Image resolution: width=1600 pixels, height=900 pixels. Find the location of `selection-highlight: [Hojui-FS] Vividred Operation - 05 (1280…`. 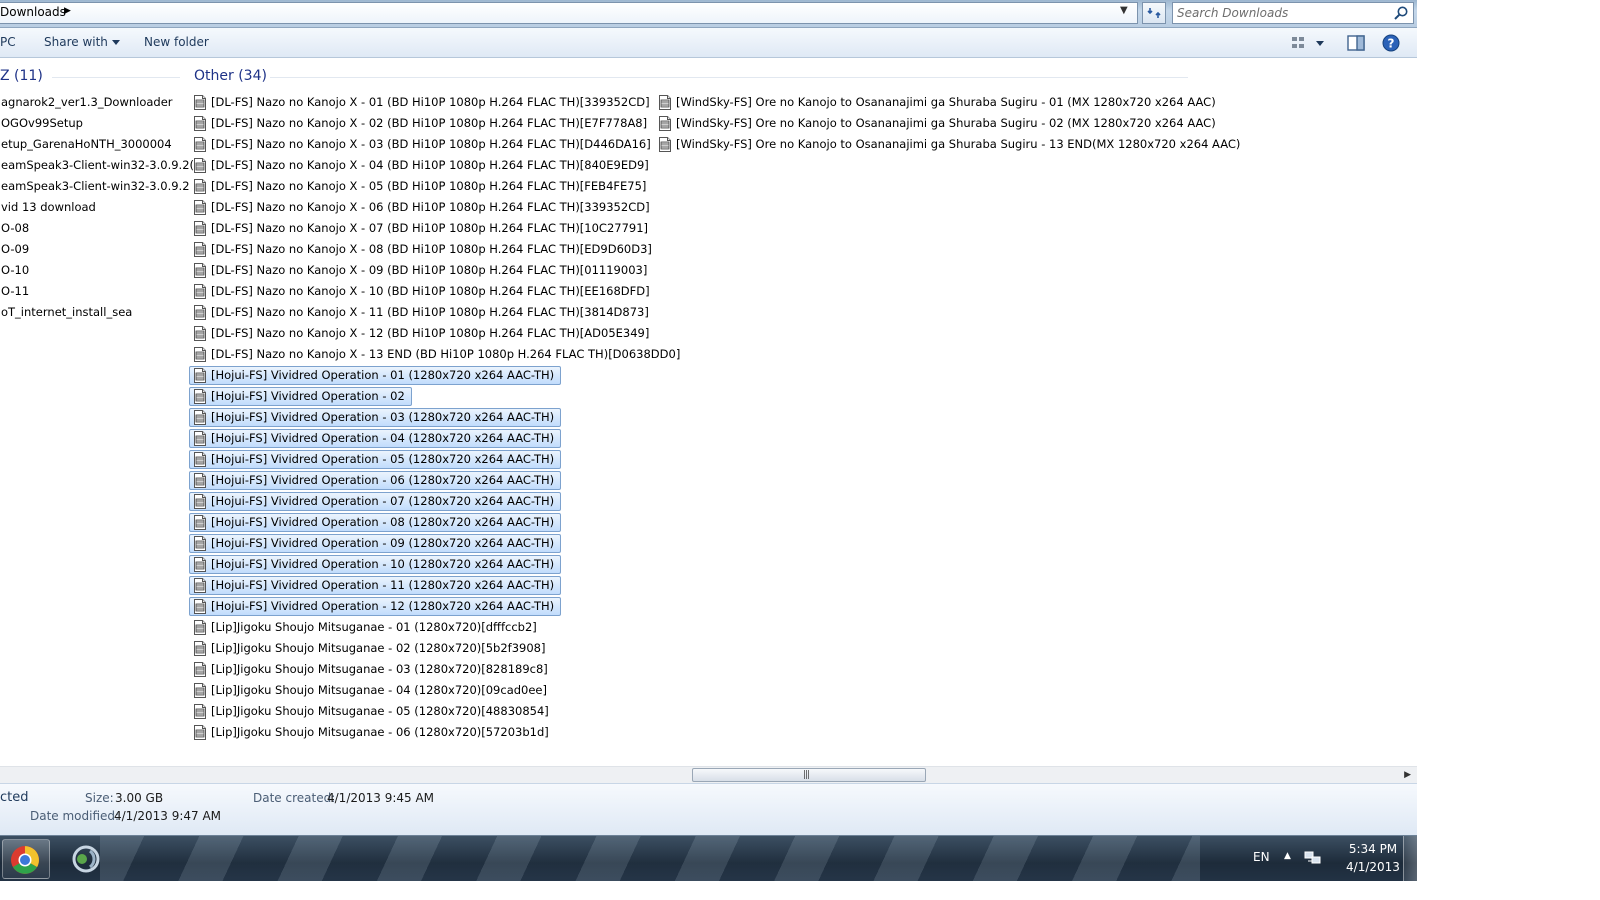

selection-highlight: [Hojui-FS] Vividred Operation - 05 (1280… is located at coordinates (375, 459).